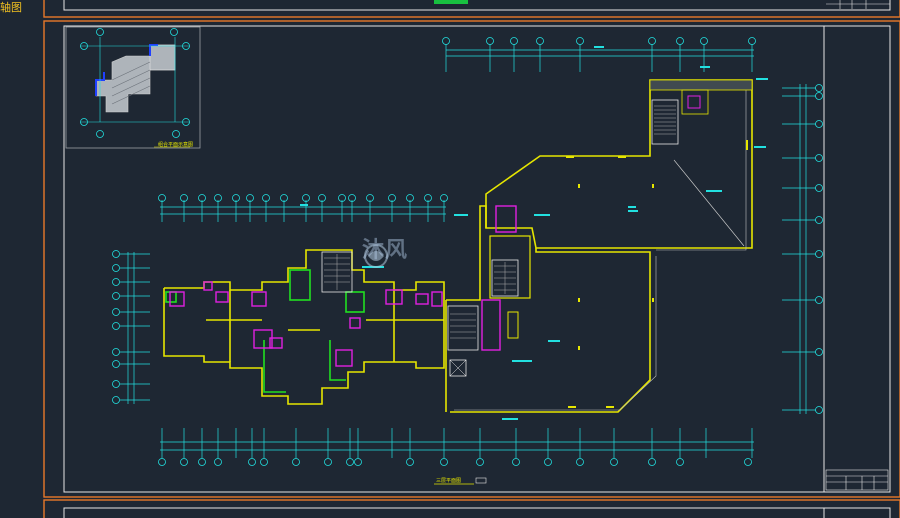  Describe the element at coordinates (337, 272) in the screenshot. I see `left-wing-stairs` at that location.